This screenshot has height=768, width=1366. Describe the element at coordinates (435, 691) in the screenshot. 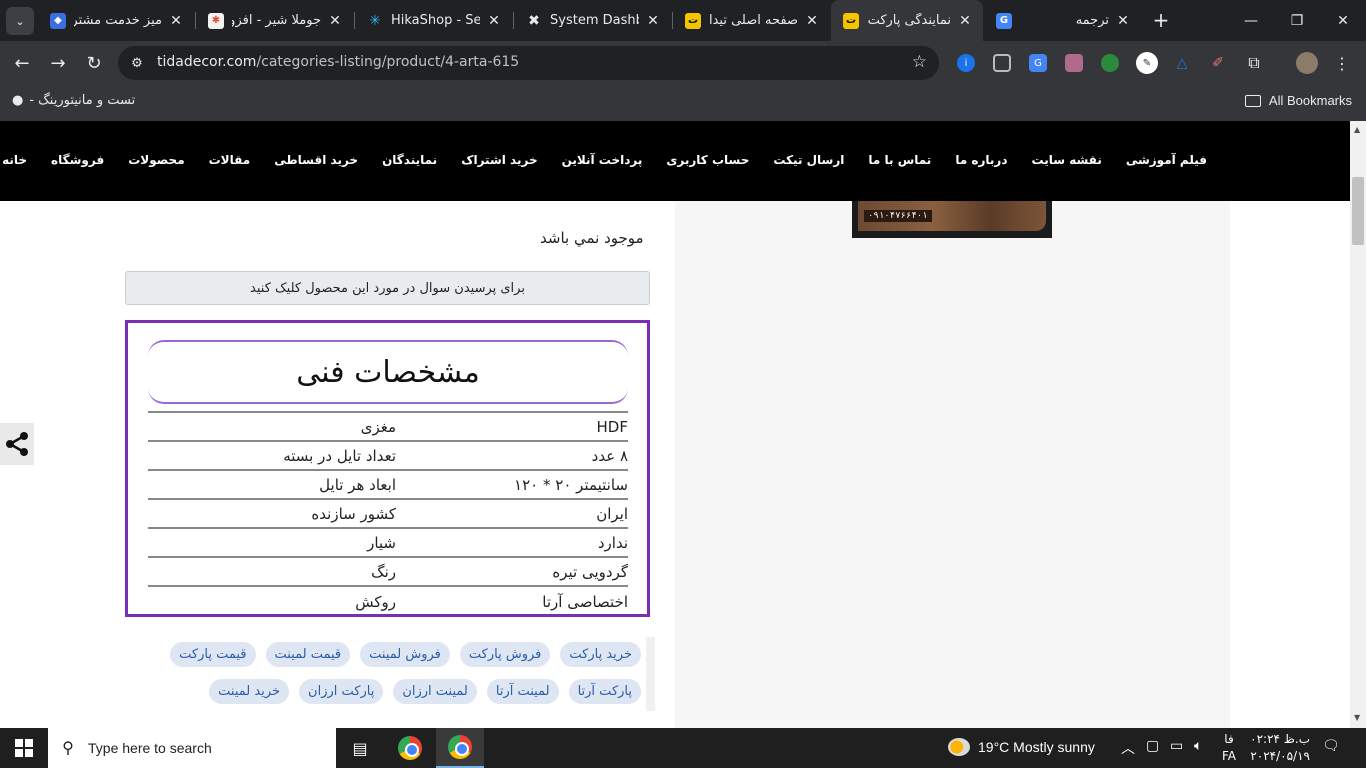

I see `tag-link: لمینت ارزان` at that location.